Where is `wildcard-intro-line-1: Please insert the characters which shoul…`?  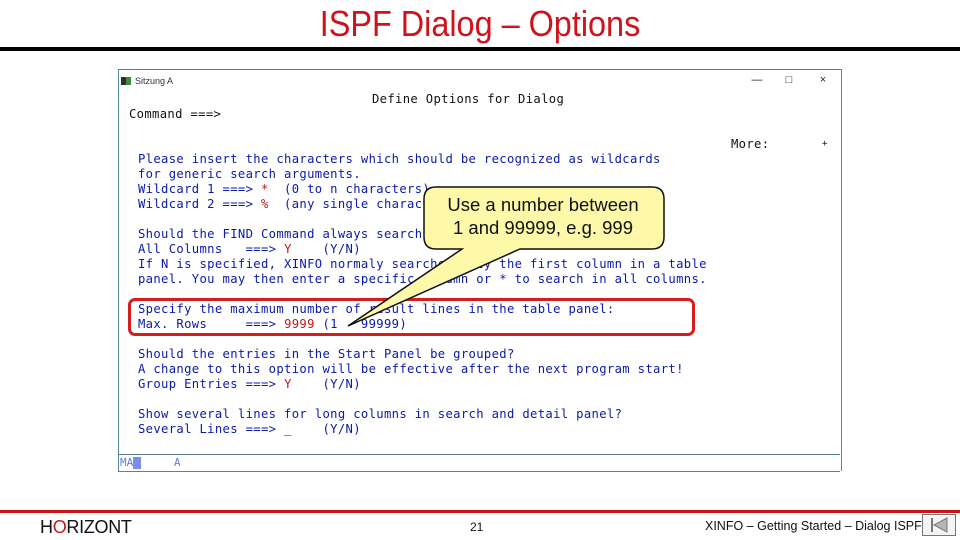
wildcard-intro-line-1: Please insert the characters which shoul… is located at coordinates (399, 159).